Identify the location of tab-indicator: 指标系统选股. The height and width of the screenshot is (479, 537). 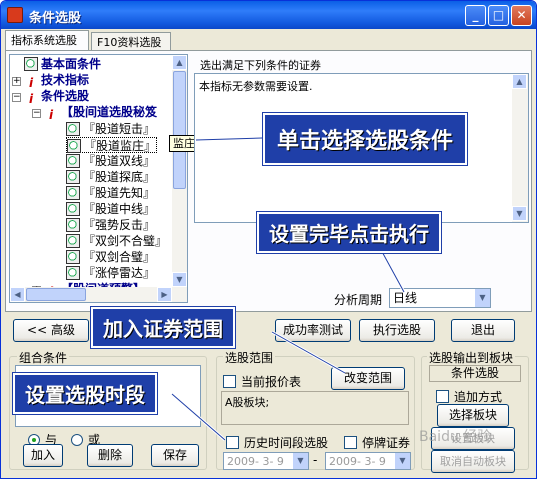
(47, 40).